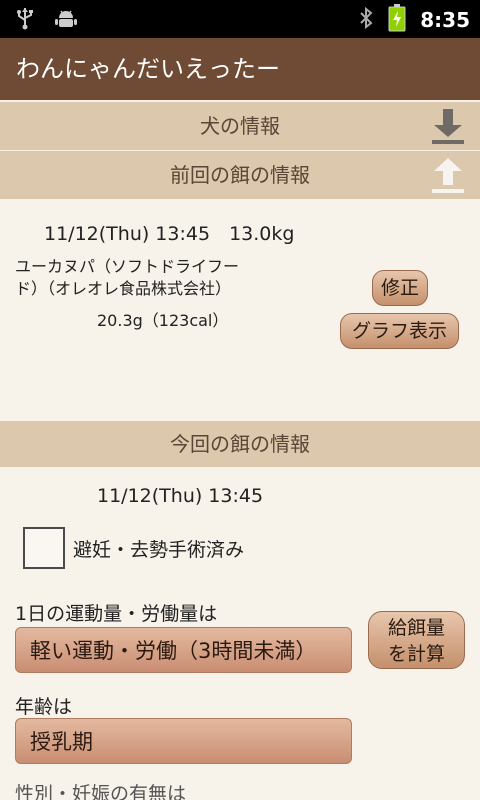 This screenshot has width=480, height=800. I want to click on dog-info-header-label: 犬の情報, so click(240, 126).